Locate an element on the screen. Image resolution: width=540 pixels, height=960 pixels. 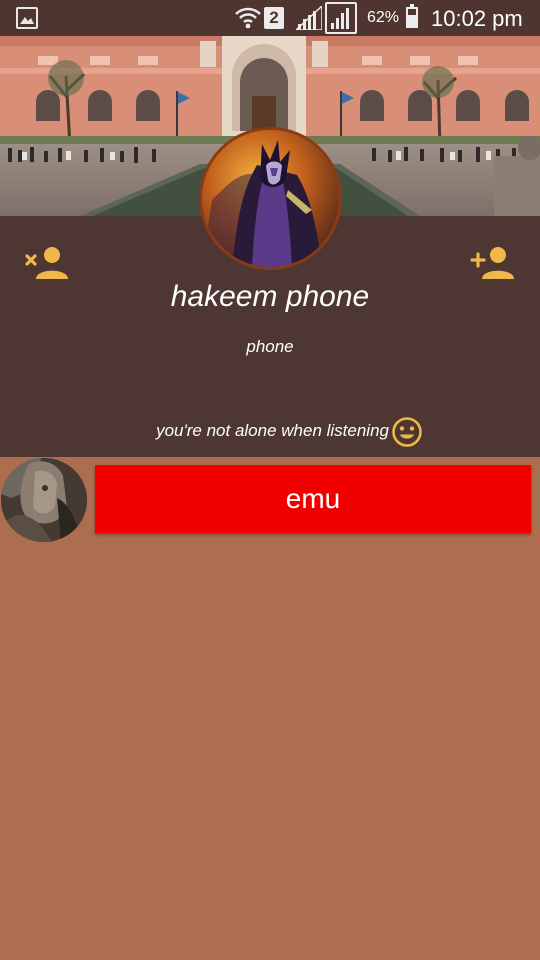
list-item-title-button: emu is located at coordinates (313, 499).